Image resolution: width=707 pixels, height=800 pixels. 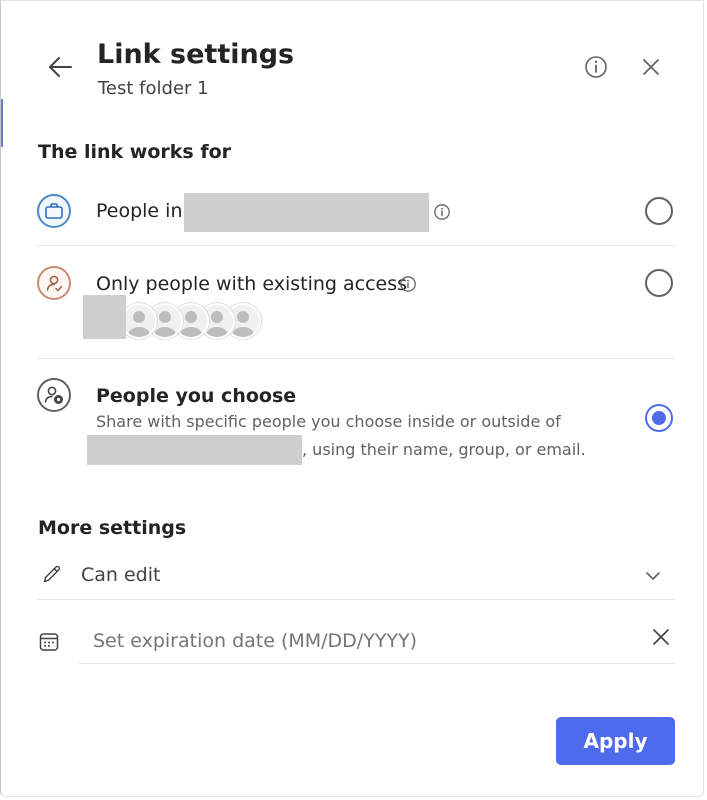 I want to click on back-button, so click(x=60, y=67).